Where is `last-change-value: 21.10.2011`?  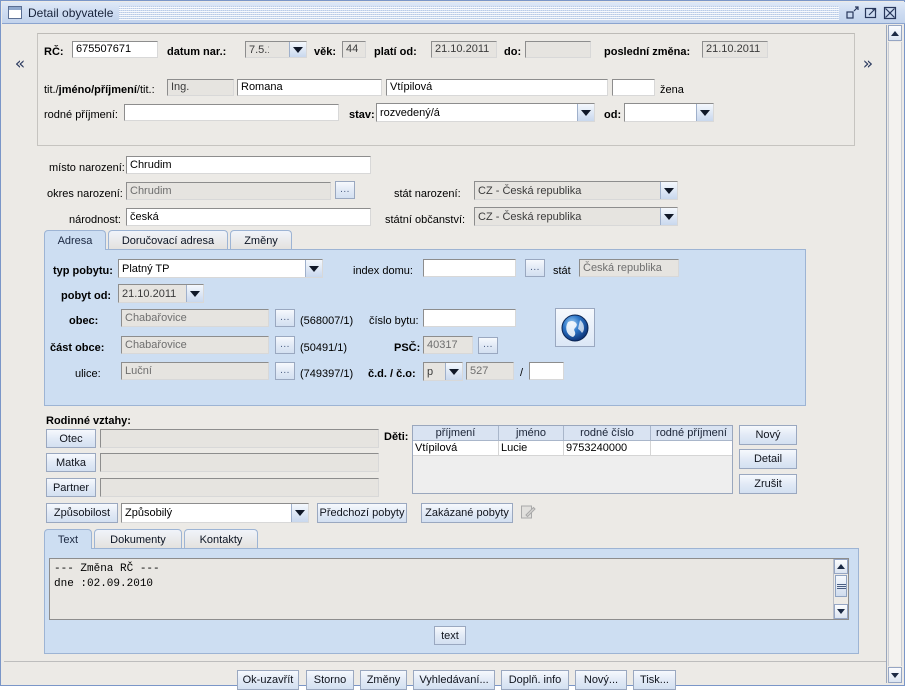 last-change-value: 21.10.2011 is located at coordinates (735, 49).